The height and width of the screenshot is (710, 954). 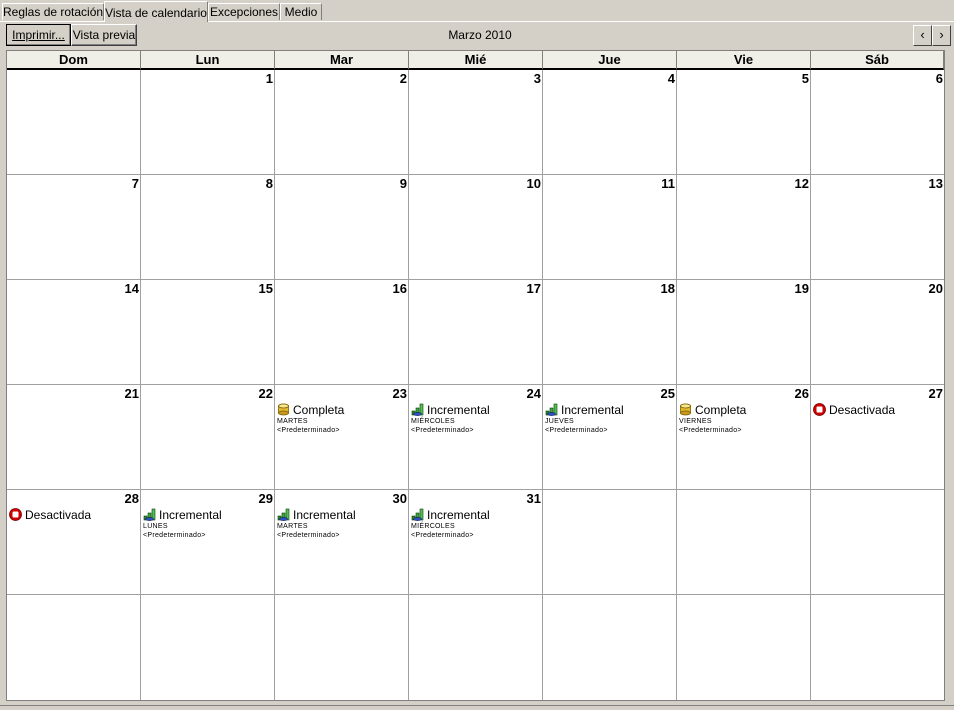 I want to click on tab-rotation-rules: Reglas de rotación, so click(x=53, y=11).